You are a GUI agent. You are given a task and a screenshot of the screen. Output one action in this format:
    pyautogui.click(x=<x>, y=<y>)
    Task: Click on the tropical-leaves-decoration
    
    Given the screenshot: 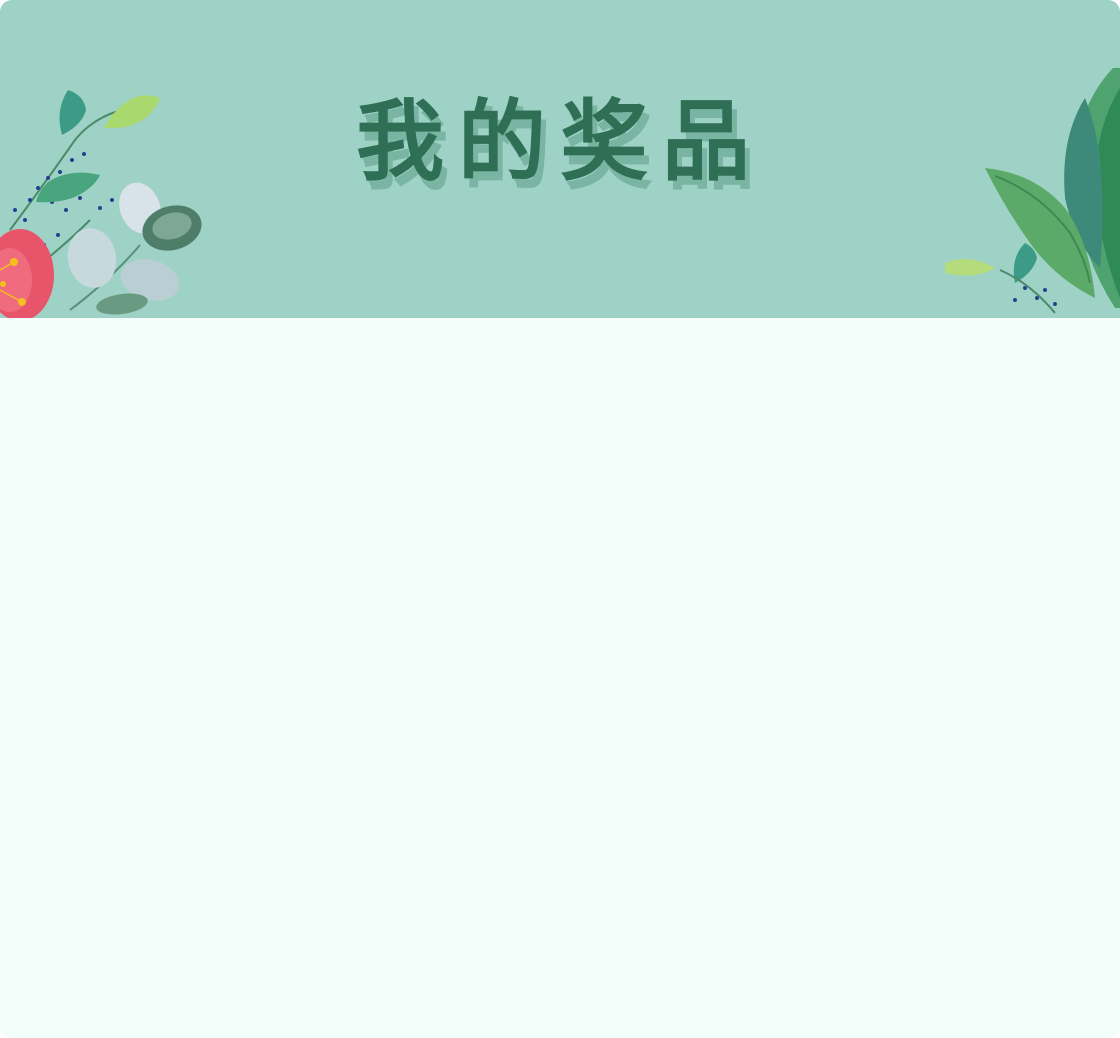 What is the action you would take?
    pyautogui.click(x=1032, y=191)
    